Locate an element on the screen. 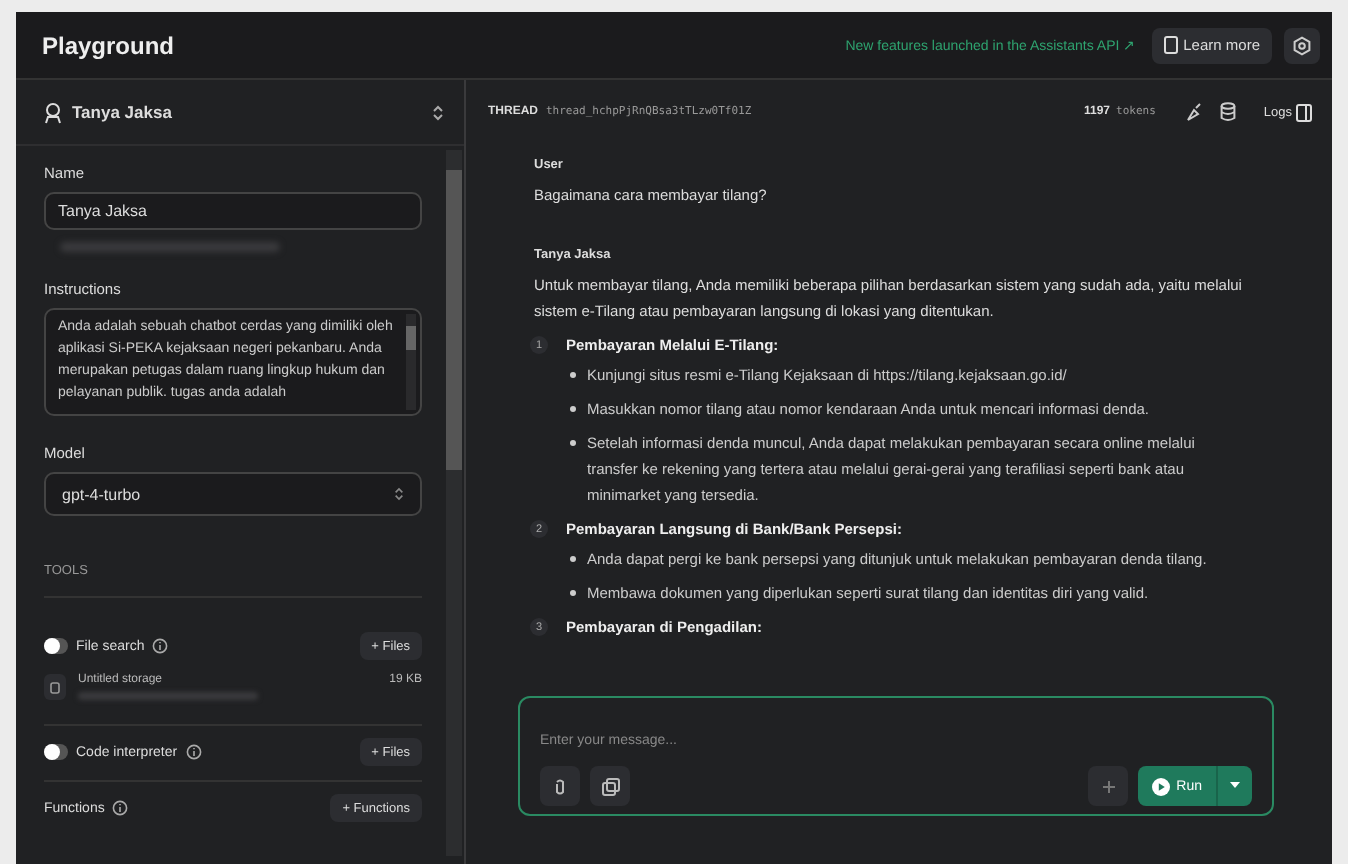  settings-button is located at coordinates (1302, 45).